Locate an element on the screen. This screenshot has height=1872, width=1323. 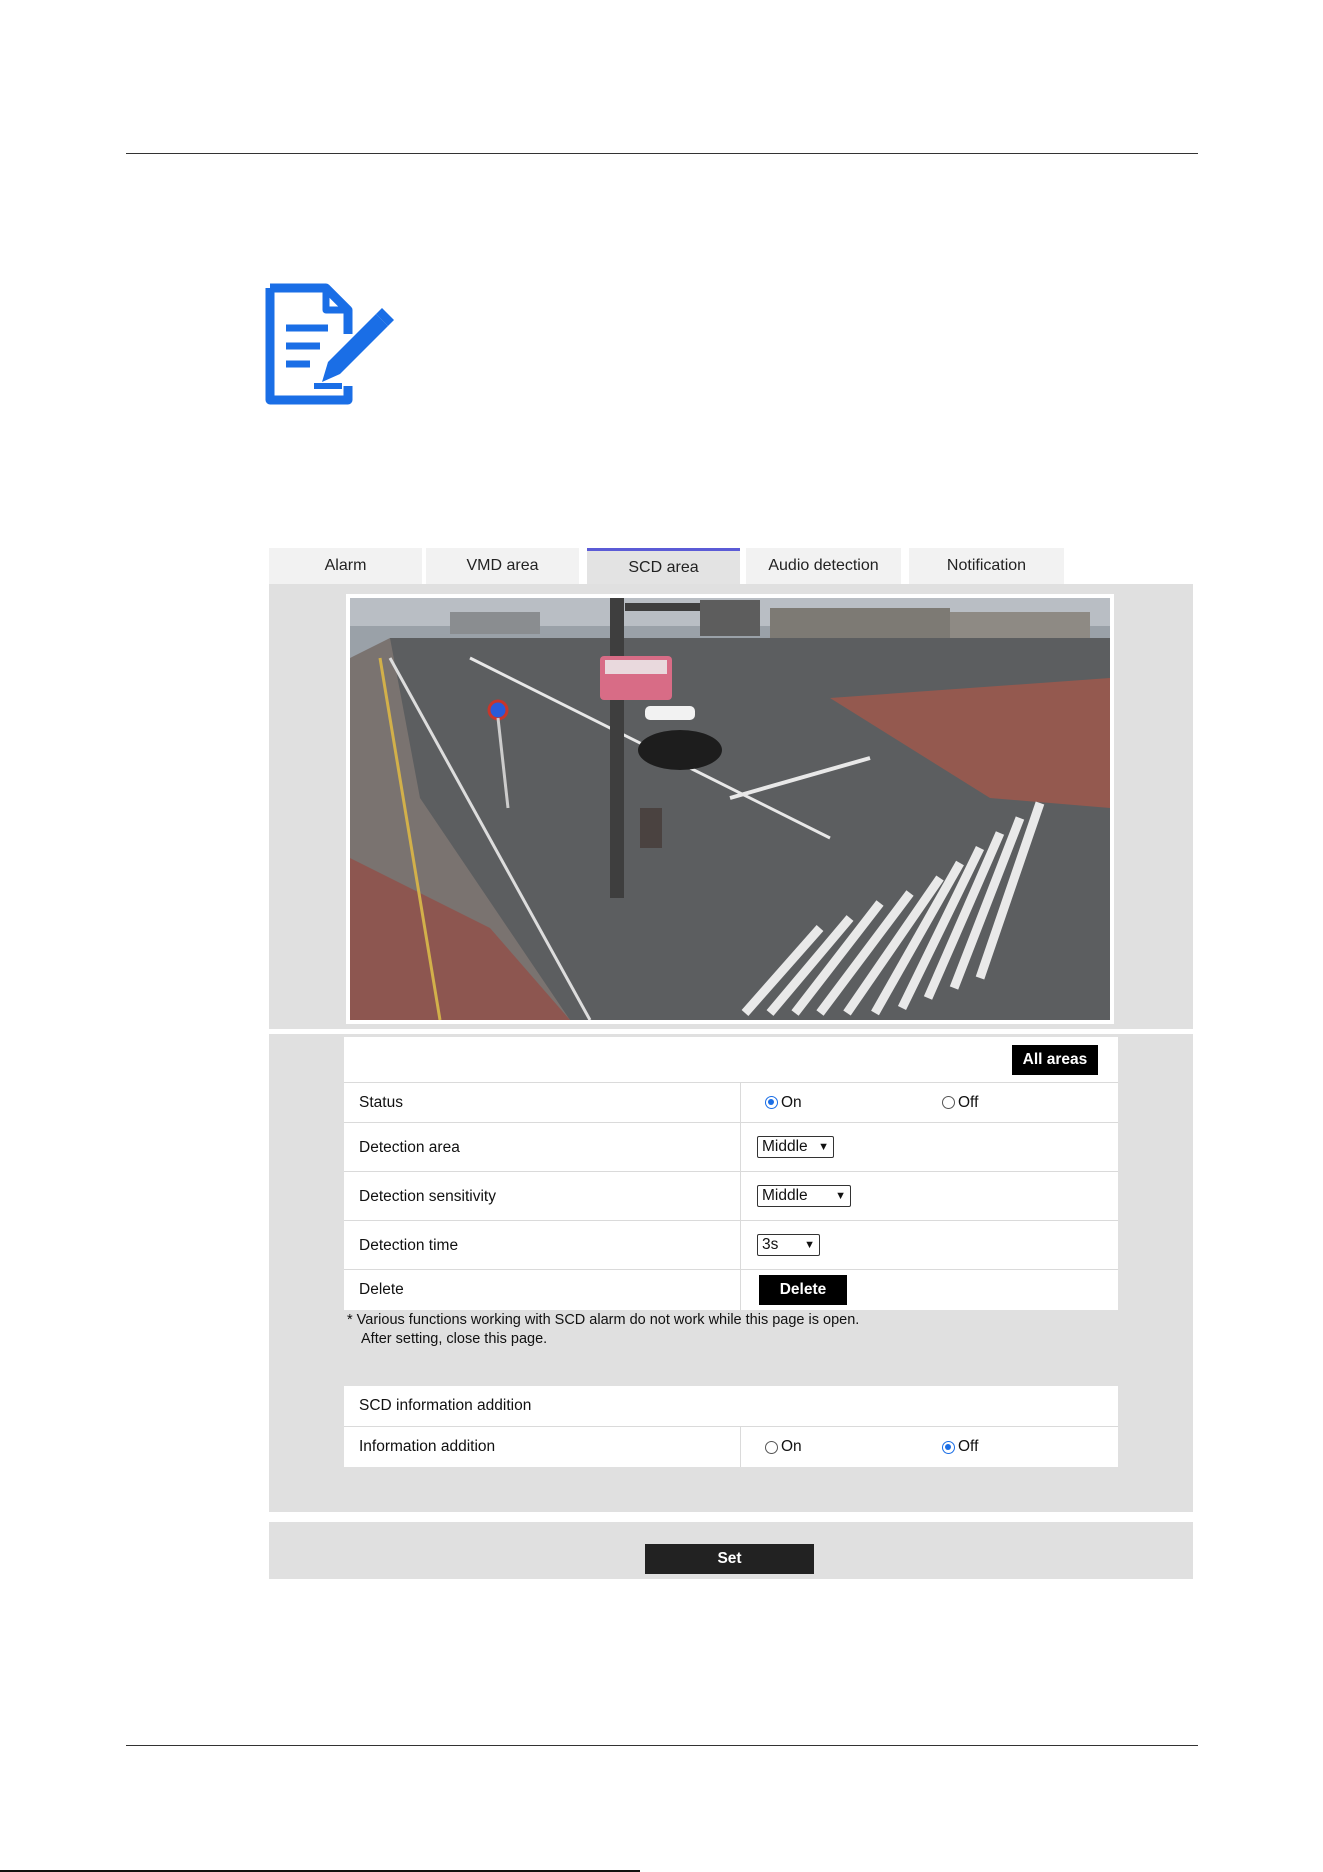
tab-notification: Notification is located at coordinates (986, 566).